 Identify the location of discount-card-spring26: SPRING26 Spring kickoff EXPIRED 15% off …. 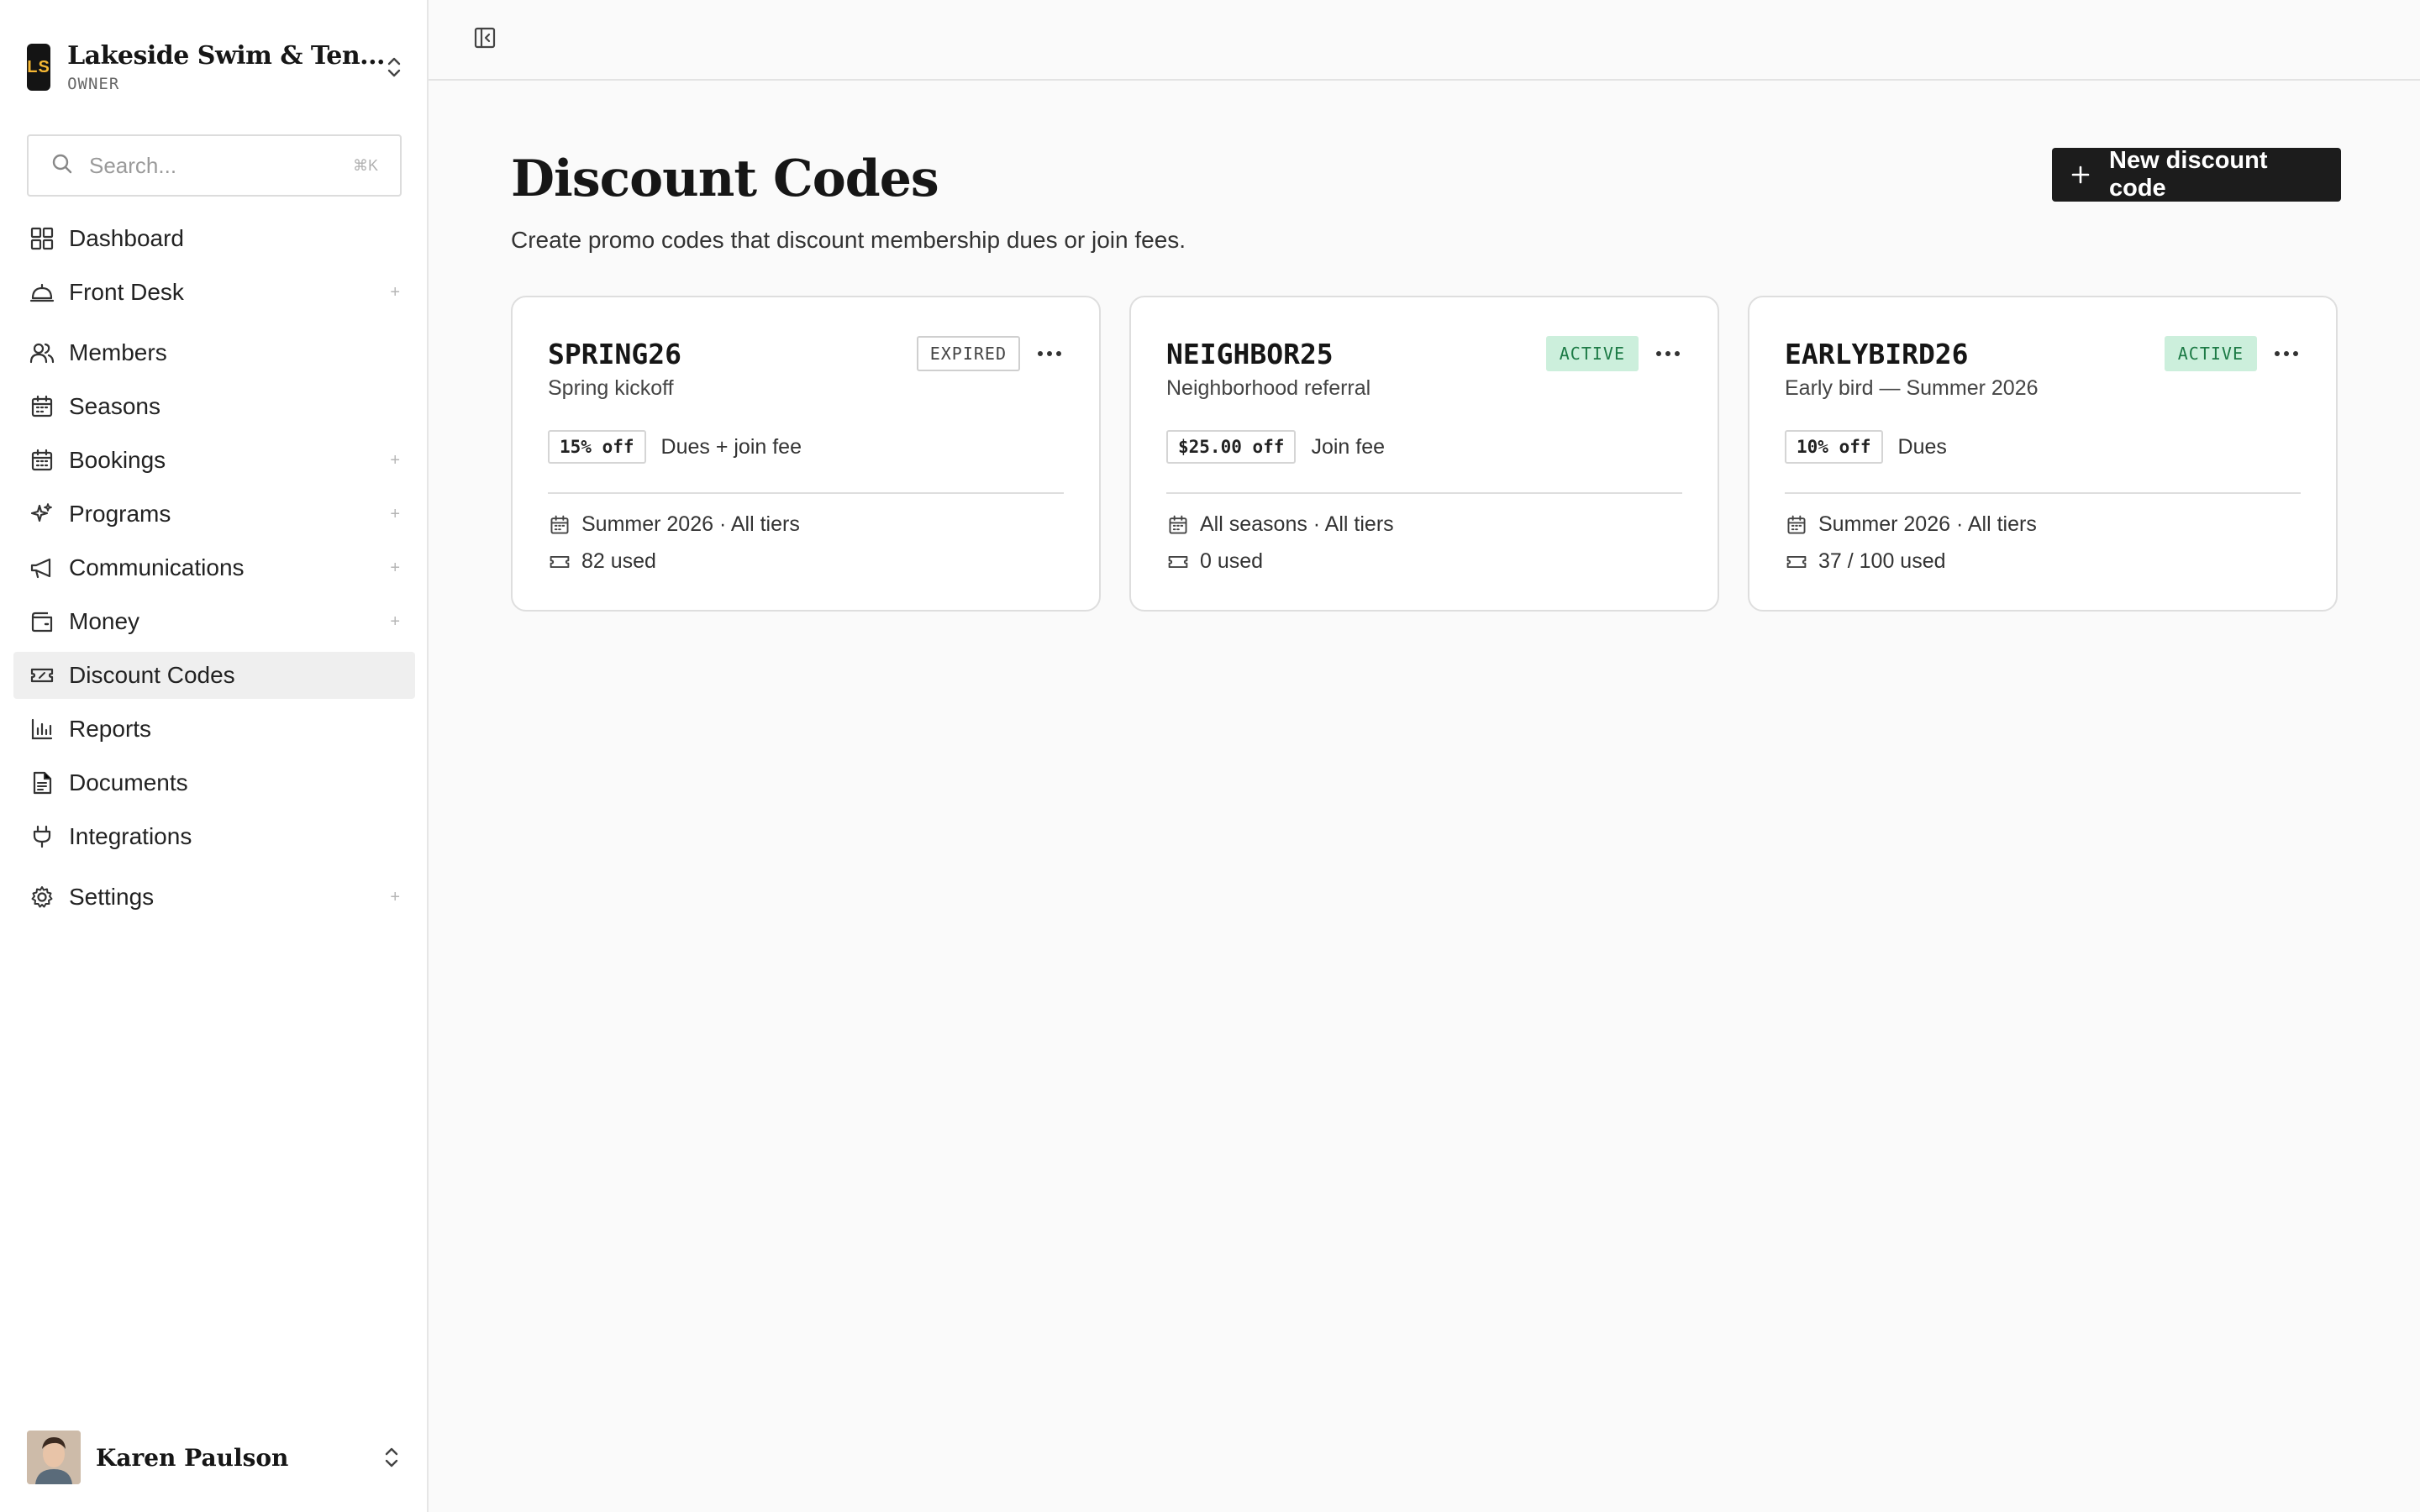
(806, 454).